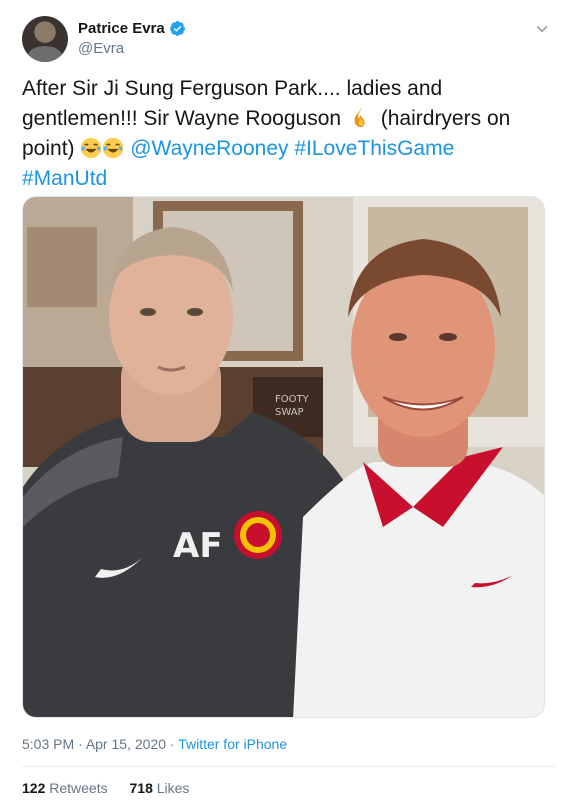  I want to click on author-display-name: Patrice Evra, so click(121, 28).